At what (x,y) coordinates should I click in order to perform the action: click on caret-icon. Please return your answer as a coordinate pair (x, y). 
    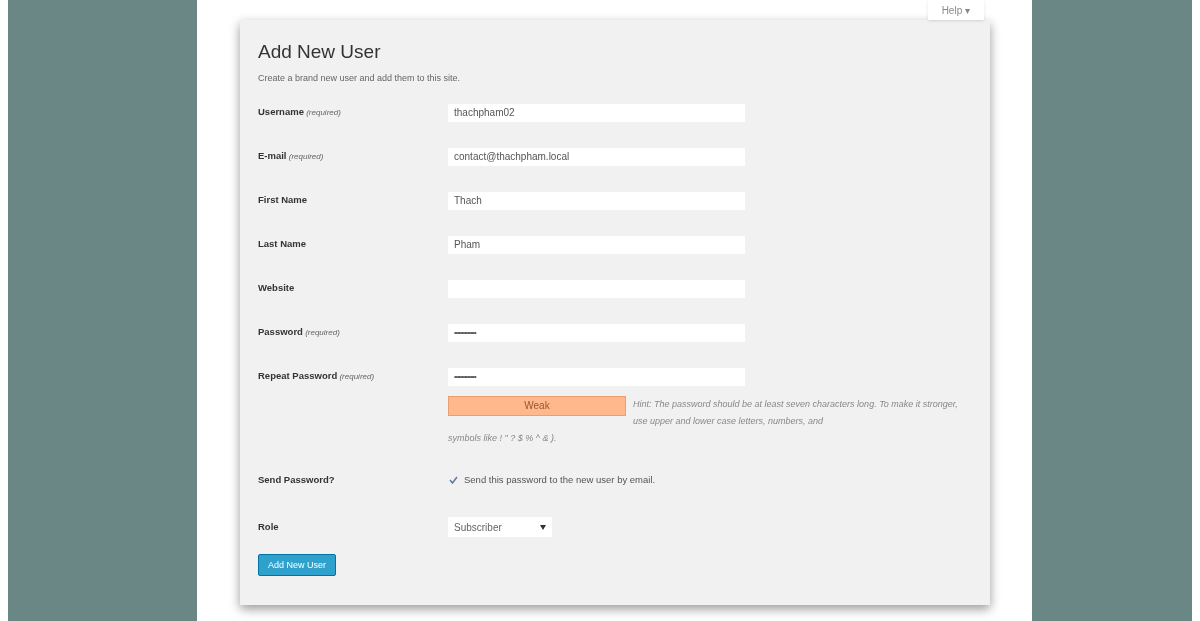
    Looking at the image, I should click on (543, 527).